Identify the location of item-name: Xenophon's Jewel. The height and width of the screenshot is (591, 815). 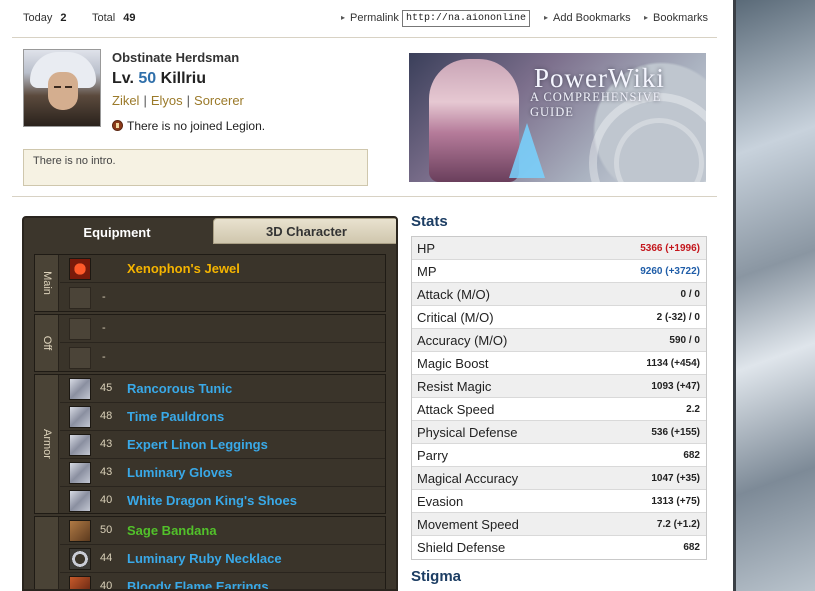
(183, 268).